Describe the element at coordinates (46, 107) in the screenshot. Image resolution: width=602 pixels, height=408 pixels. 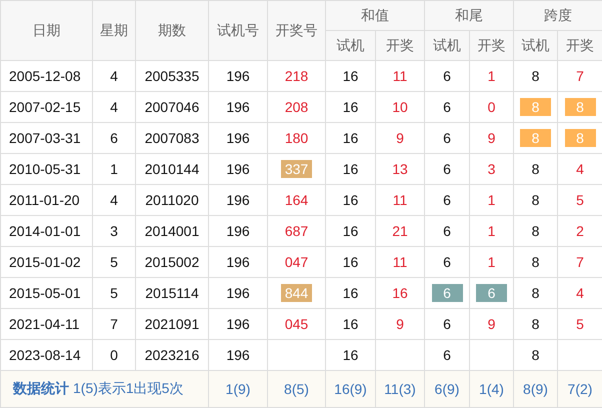
I see `date-cell: 2007-02-15` at that location.